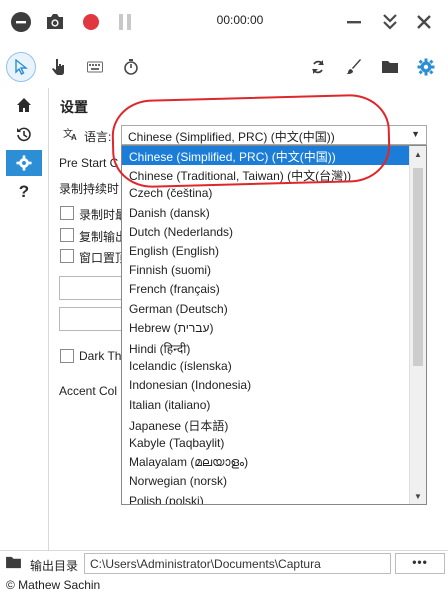 This screenshot has width=448, height=602. I want to click on accent-color-label: Accent Col, so click(88, 391).